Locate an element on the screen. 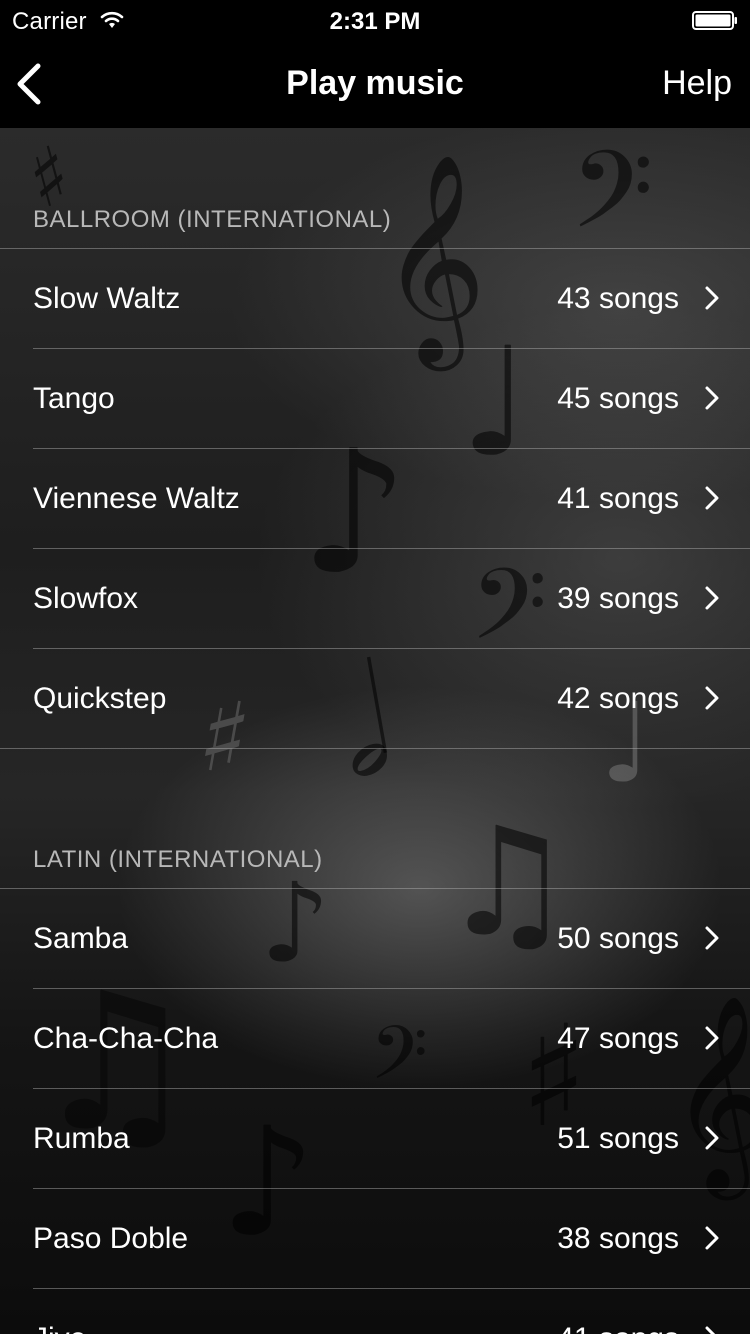  divider is located at coordinates (375, 748).